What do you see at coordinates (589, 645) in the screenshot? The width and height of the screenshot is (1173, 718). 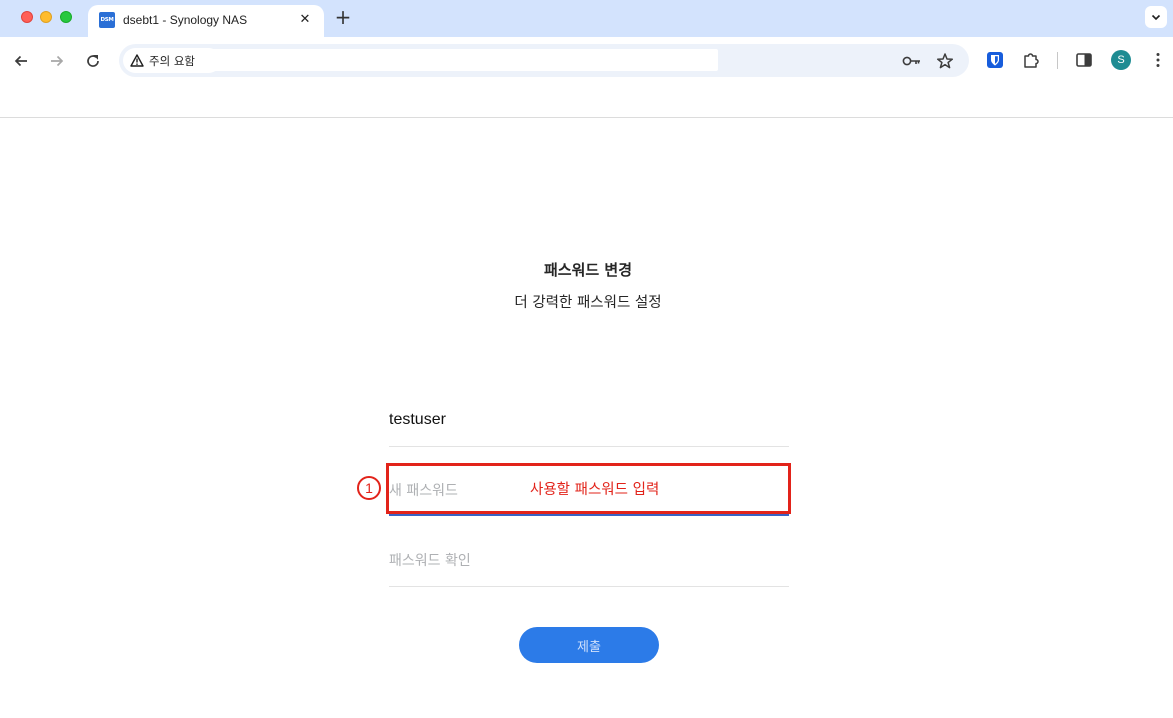 I see `submit-button: 제출` at bounding box center [589, 645].